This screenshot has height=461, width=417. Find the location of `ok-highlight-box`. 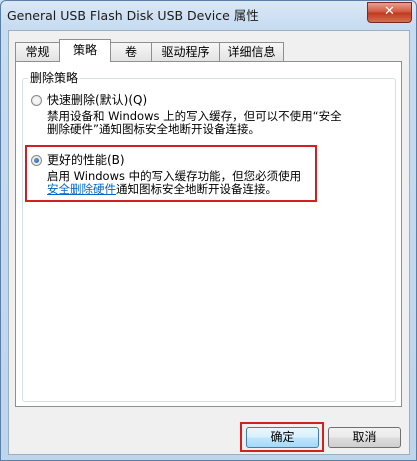

ok-highlight-box is located at coordinates (282, 437).